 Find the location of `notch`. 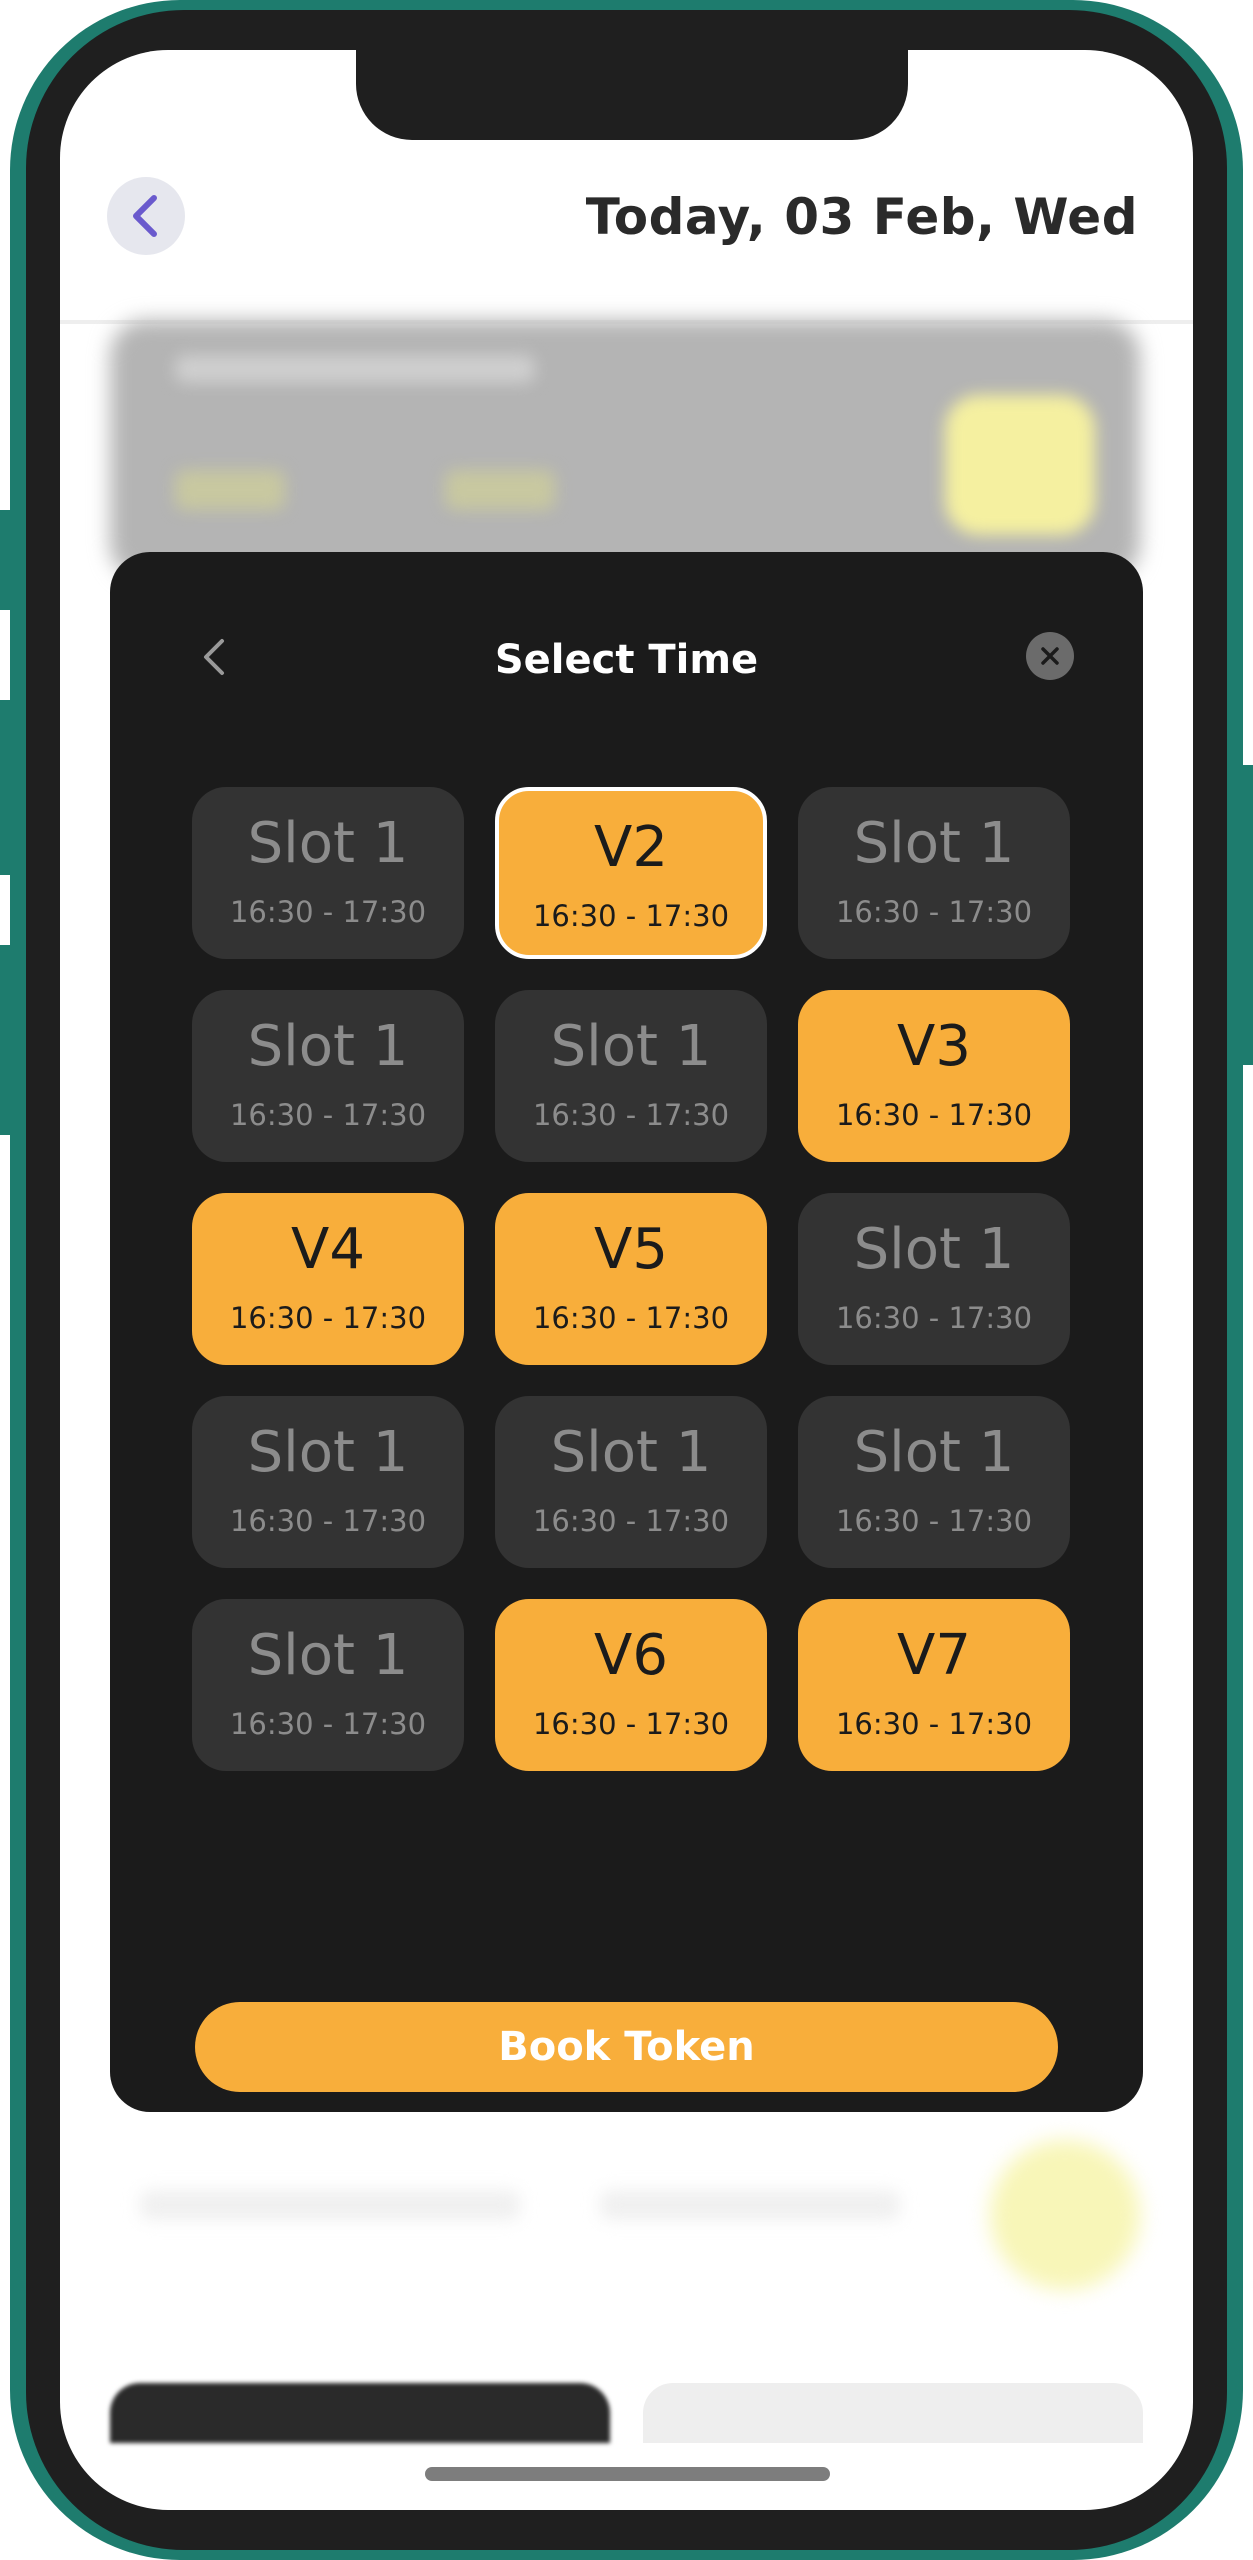

notch is located at coordinates (632, 95).